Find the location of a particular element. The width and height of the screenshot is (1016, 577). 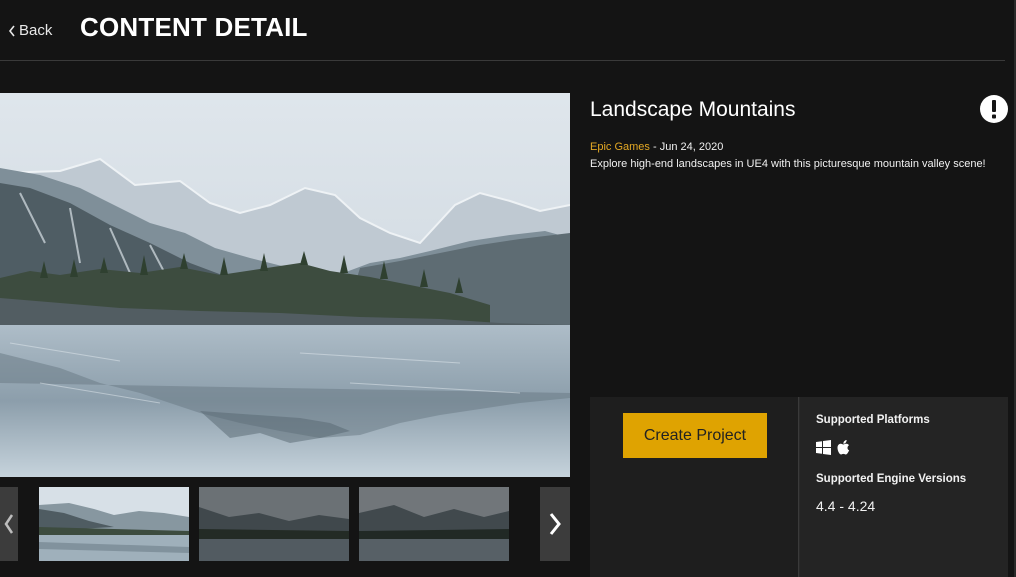

next-button is located at coordinates (555, 524).